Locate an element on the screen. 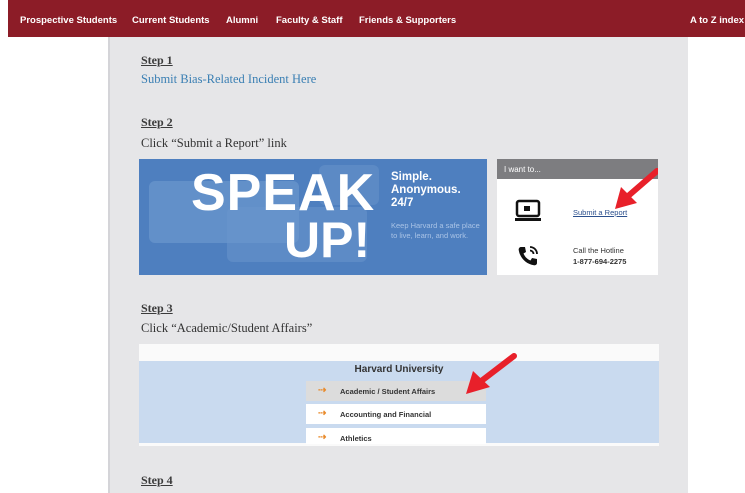 This screenshot has width=745, height=493. category-label: Accounting and Financial is located at coordinates (386, 414).